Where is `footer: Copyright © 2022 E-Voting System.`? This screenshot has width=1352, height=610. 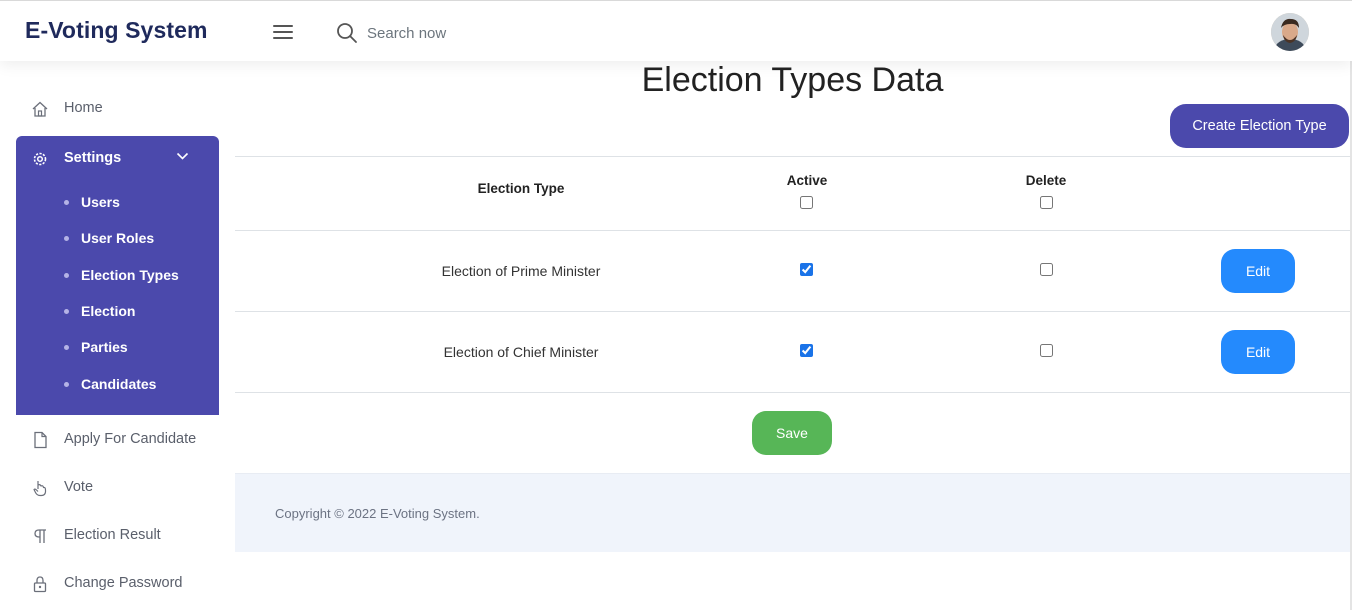
footer: Copyright © 2022 E-Voting System. is located at coordinates (792, 512).